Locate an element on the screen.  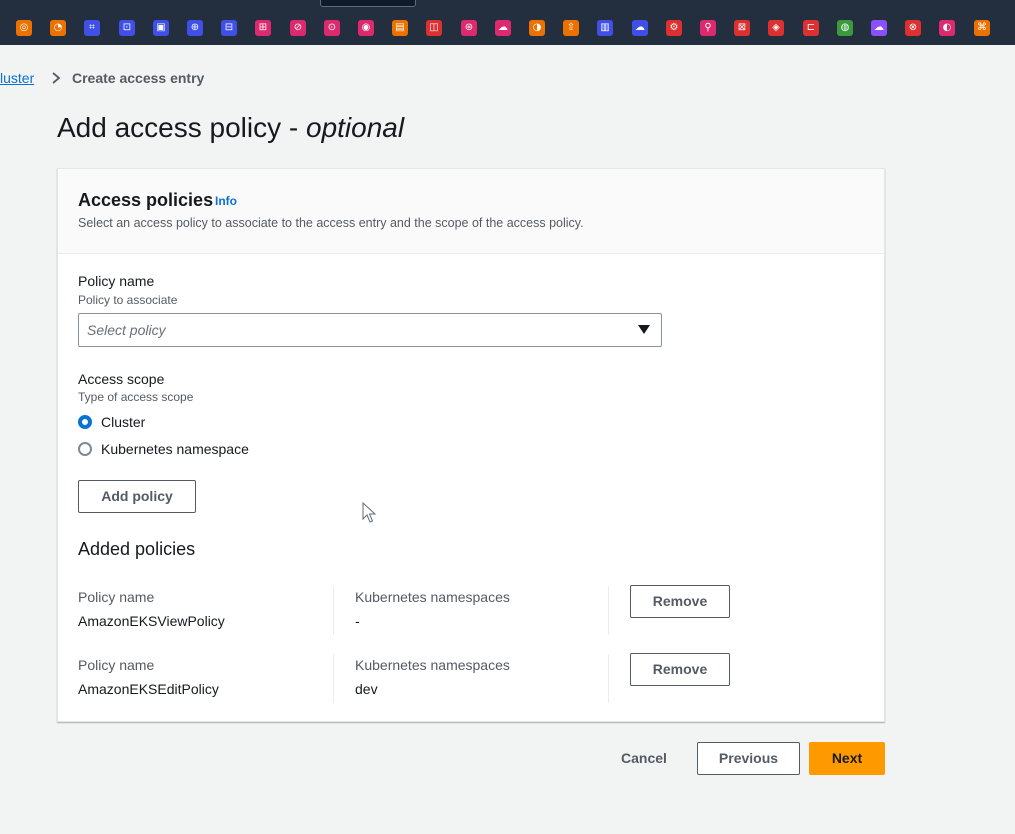
namespaces-value: - is located at coordinates (357, 621).